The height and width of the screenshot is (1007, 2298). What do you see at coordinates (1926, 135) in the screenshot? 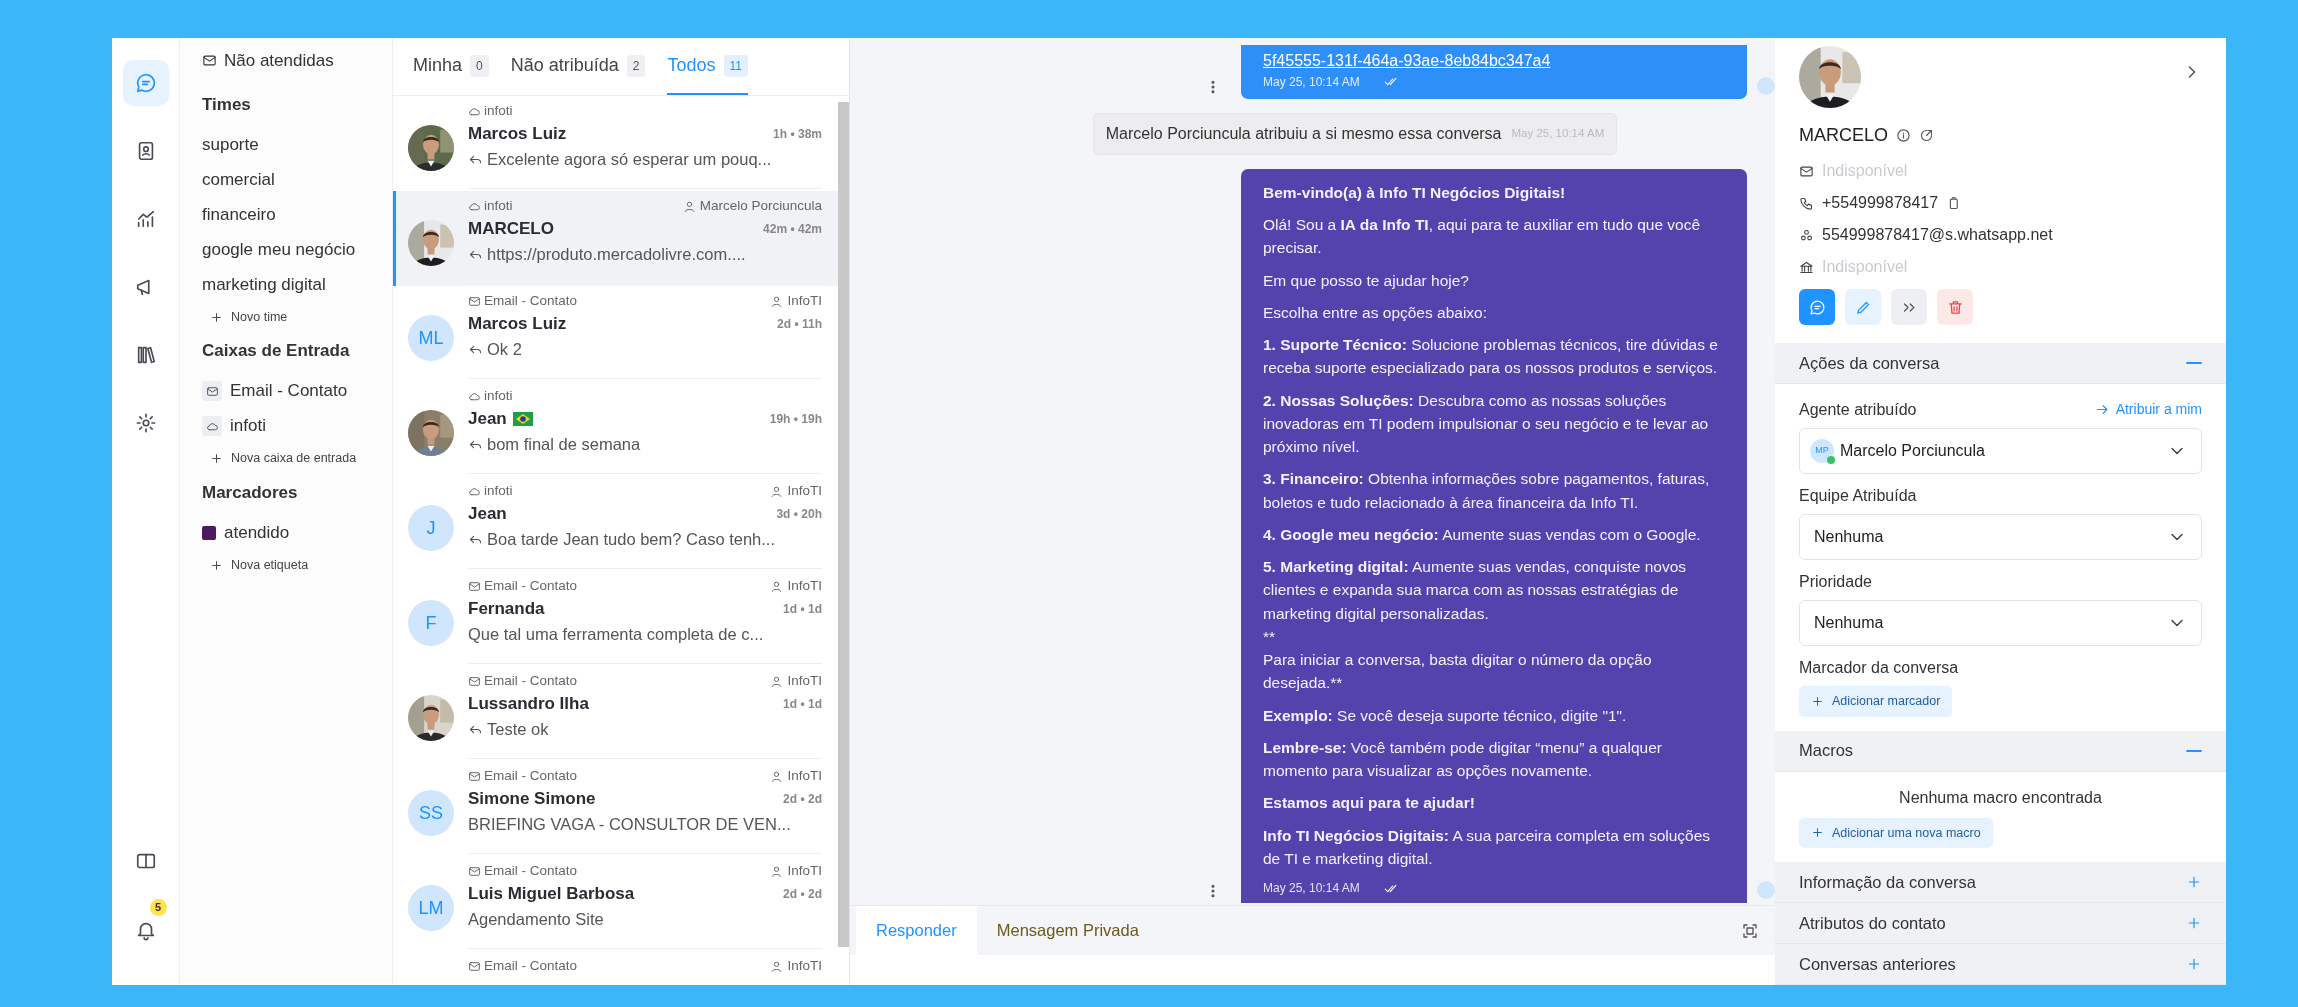
I see `external-link-icon` at bounding box center [1926, 135].